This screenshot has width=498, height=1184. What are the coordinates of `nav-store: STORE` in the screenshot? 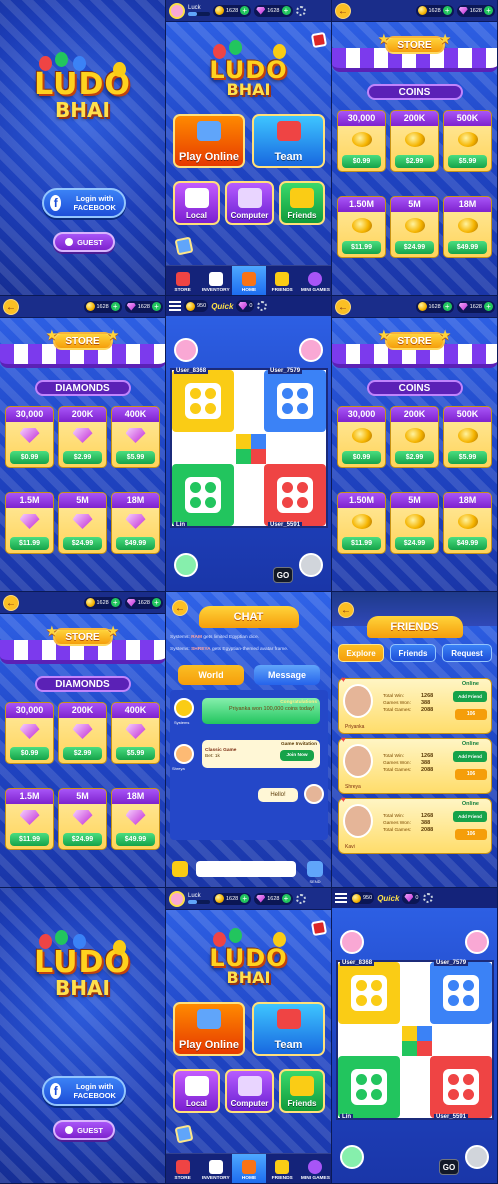 It's located at (182, 1168).